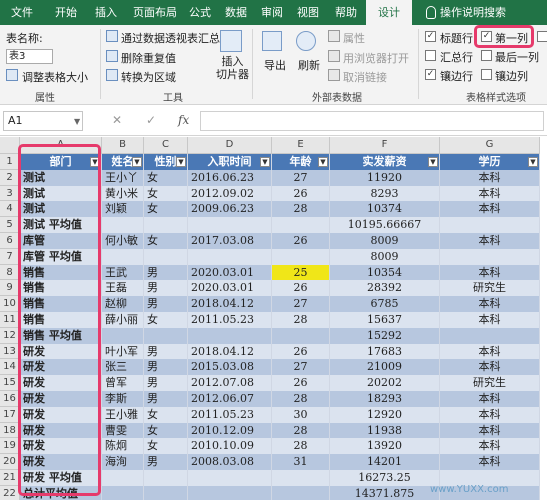 This screenshot has height=500, width=547. Describe the element at coordinates (385, 256) in the screenshot. I see `table-cell: 8009` at that location.